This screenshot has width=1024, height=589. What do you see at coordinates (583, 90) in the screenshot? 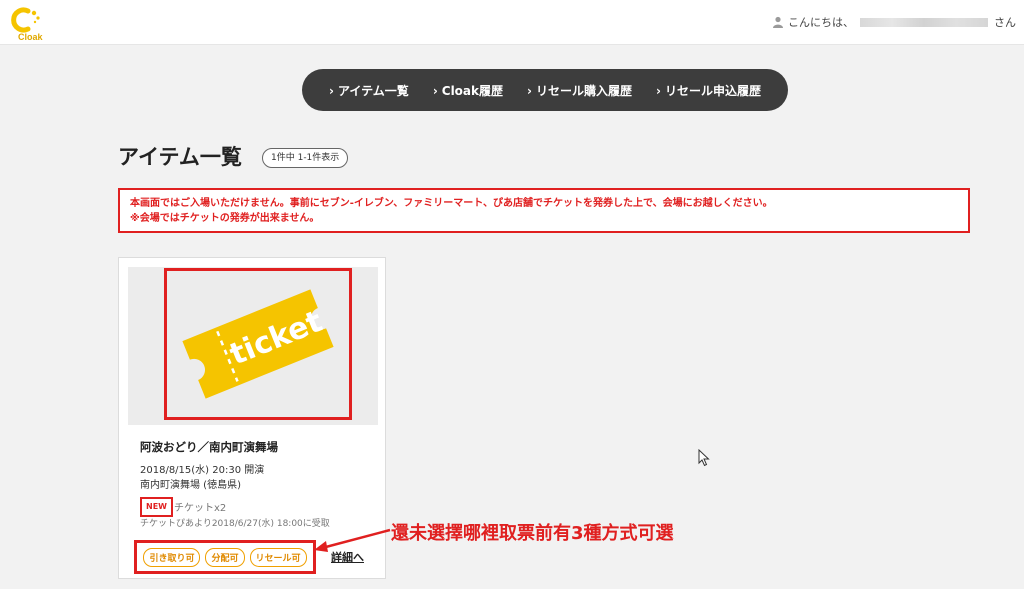
I see `nav-item-label: リセール購入履歴` at bounding box center [583, 90].